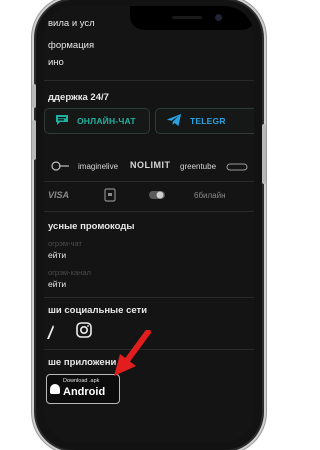  I want to click on promo-caption-chat: огрэм-чат, so click(65, 243).